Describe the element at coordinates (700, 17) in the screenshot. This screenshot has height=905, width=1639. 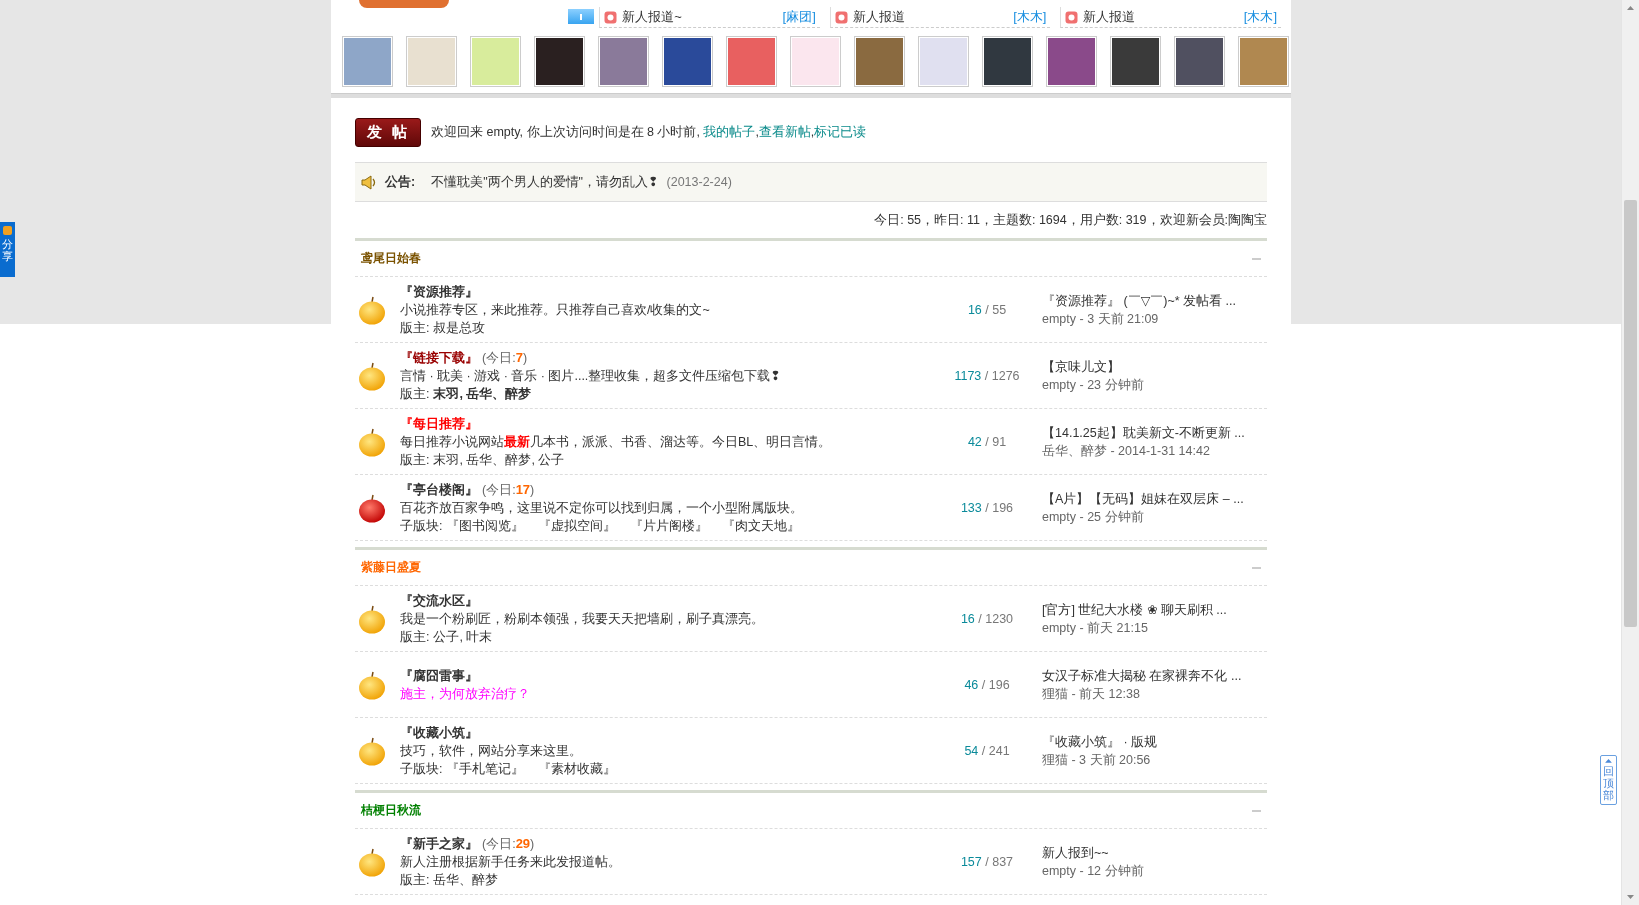
I see `news-title: 新人报道~` at that location.